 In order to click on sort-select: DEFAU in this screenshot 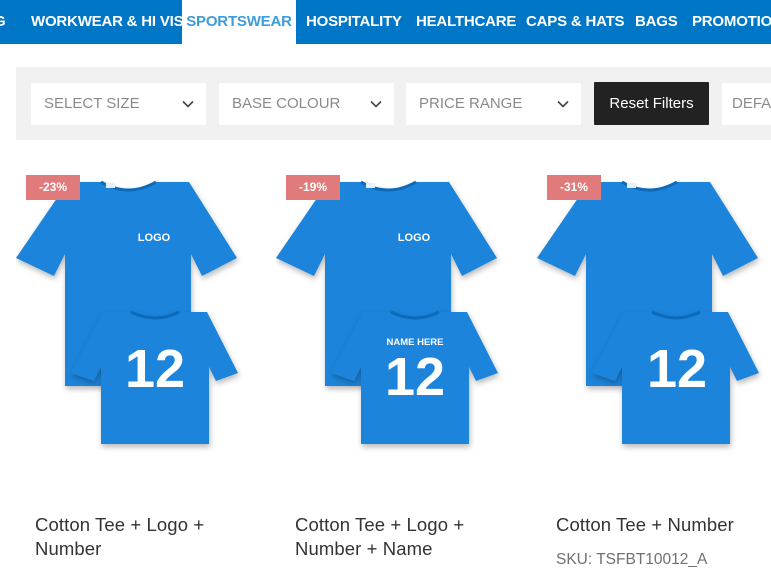, I will do `click(746, 104)`.